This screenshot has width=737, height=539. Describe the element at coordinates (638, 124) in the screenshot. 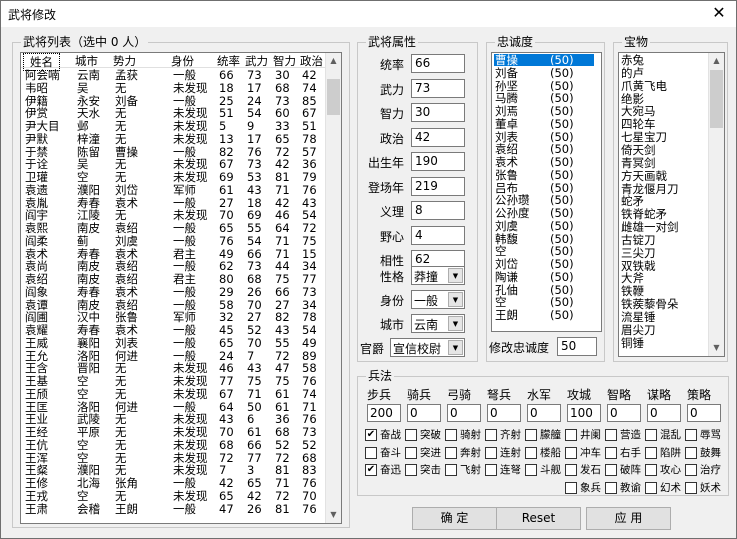

I see `treasure-item: 四轮车` at that location.